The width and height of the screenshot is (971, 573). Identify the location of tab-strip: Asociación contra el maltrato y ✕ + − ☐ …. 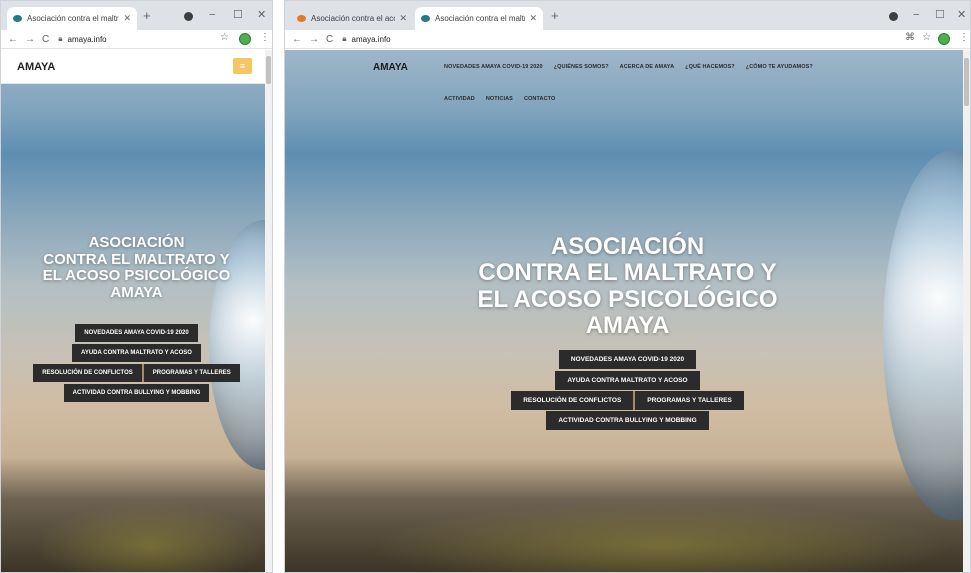
(136, 15).